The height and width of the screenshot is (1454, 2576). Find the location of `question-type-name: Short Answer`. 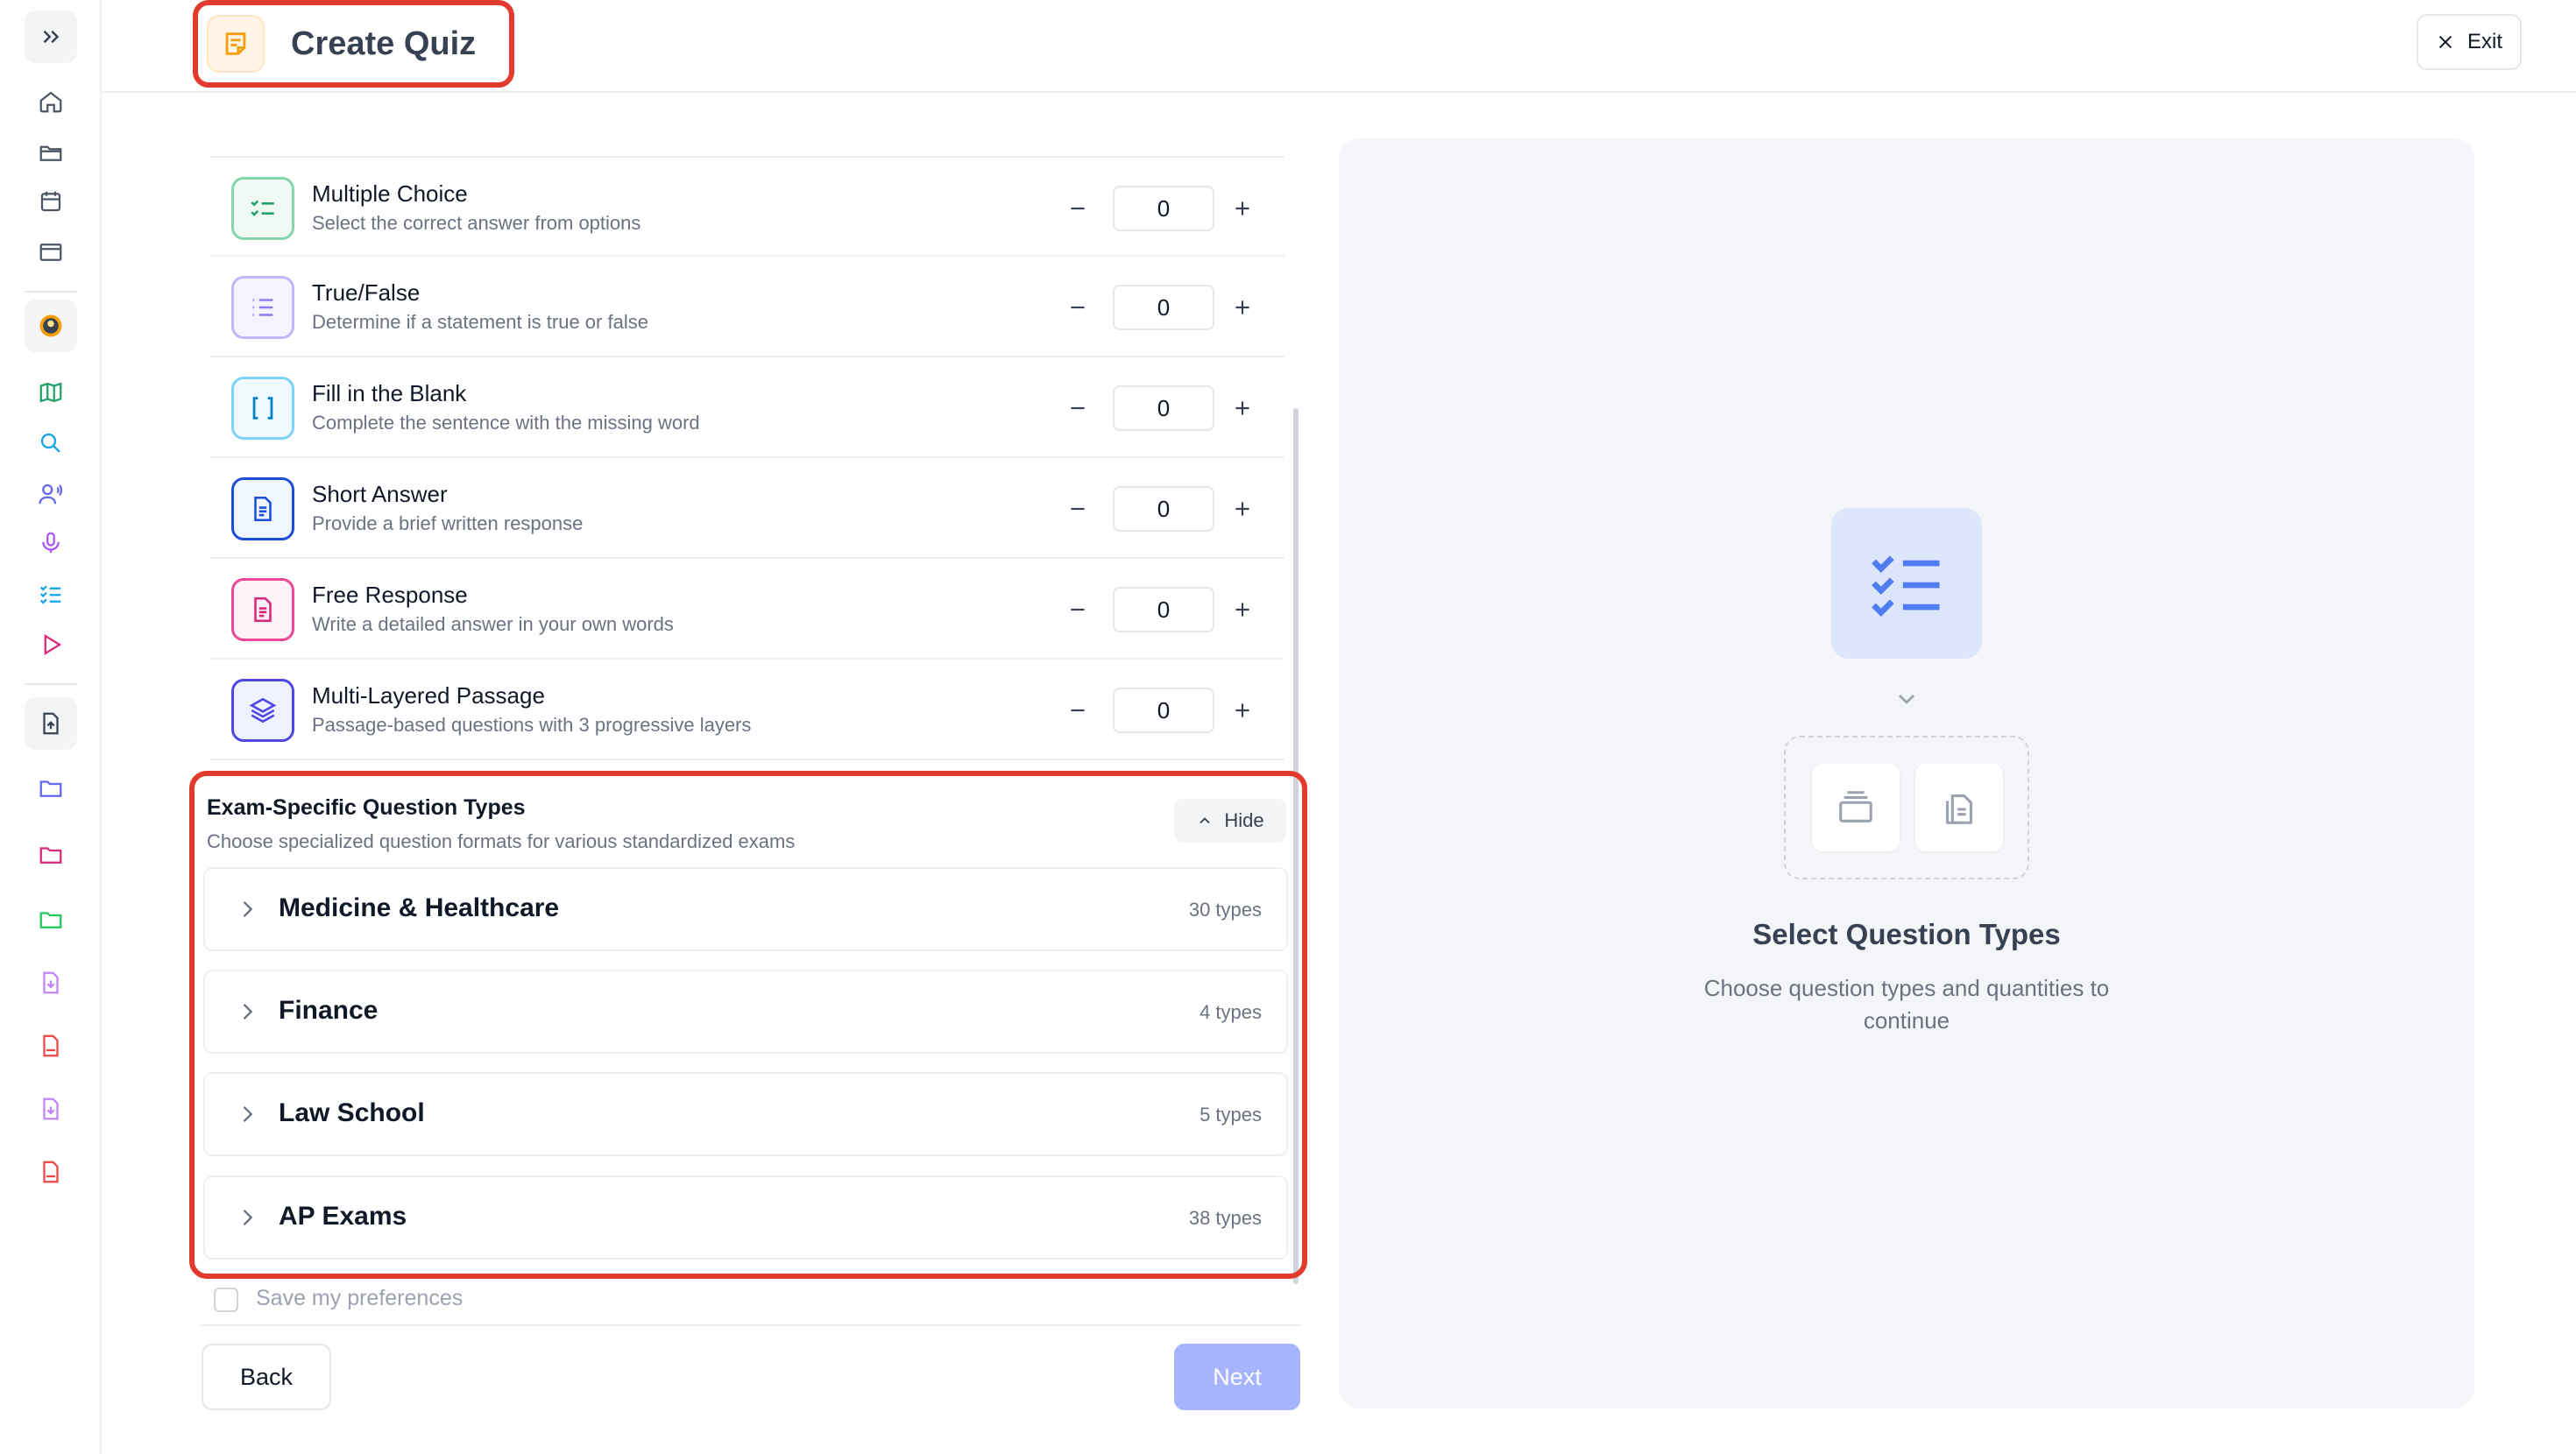

question-type-name: Short Answer is located at coordinates (380, 494).